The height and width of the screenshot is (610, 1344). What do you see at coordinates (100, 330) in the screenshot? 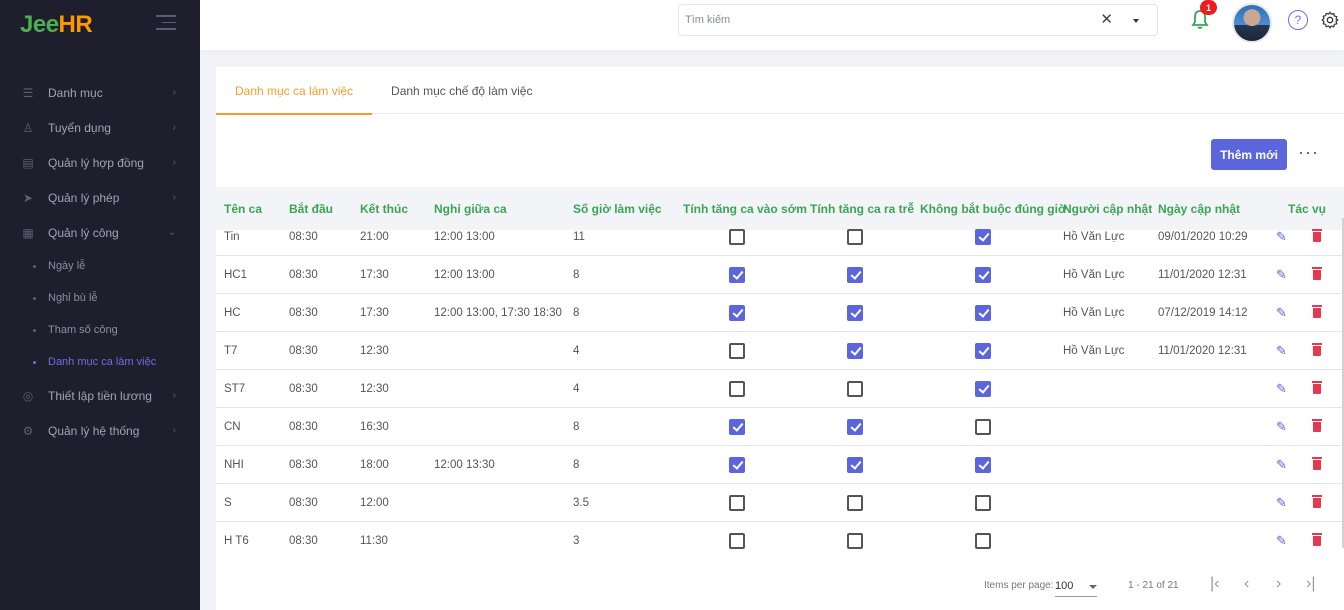
I see `sidebar-subitem: Tham số công` at bounding box center [100, 330].